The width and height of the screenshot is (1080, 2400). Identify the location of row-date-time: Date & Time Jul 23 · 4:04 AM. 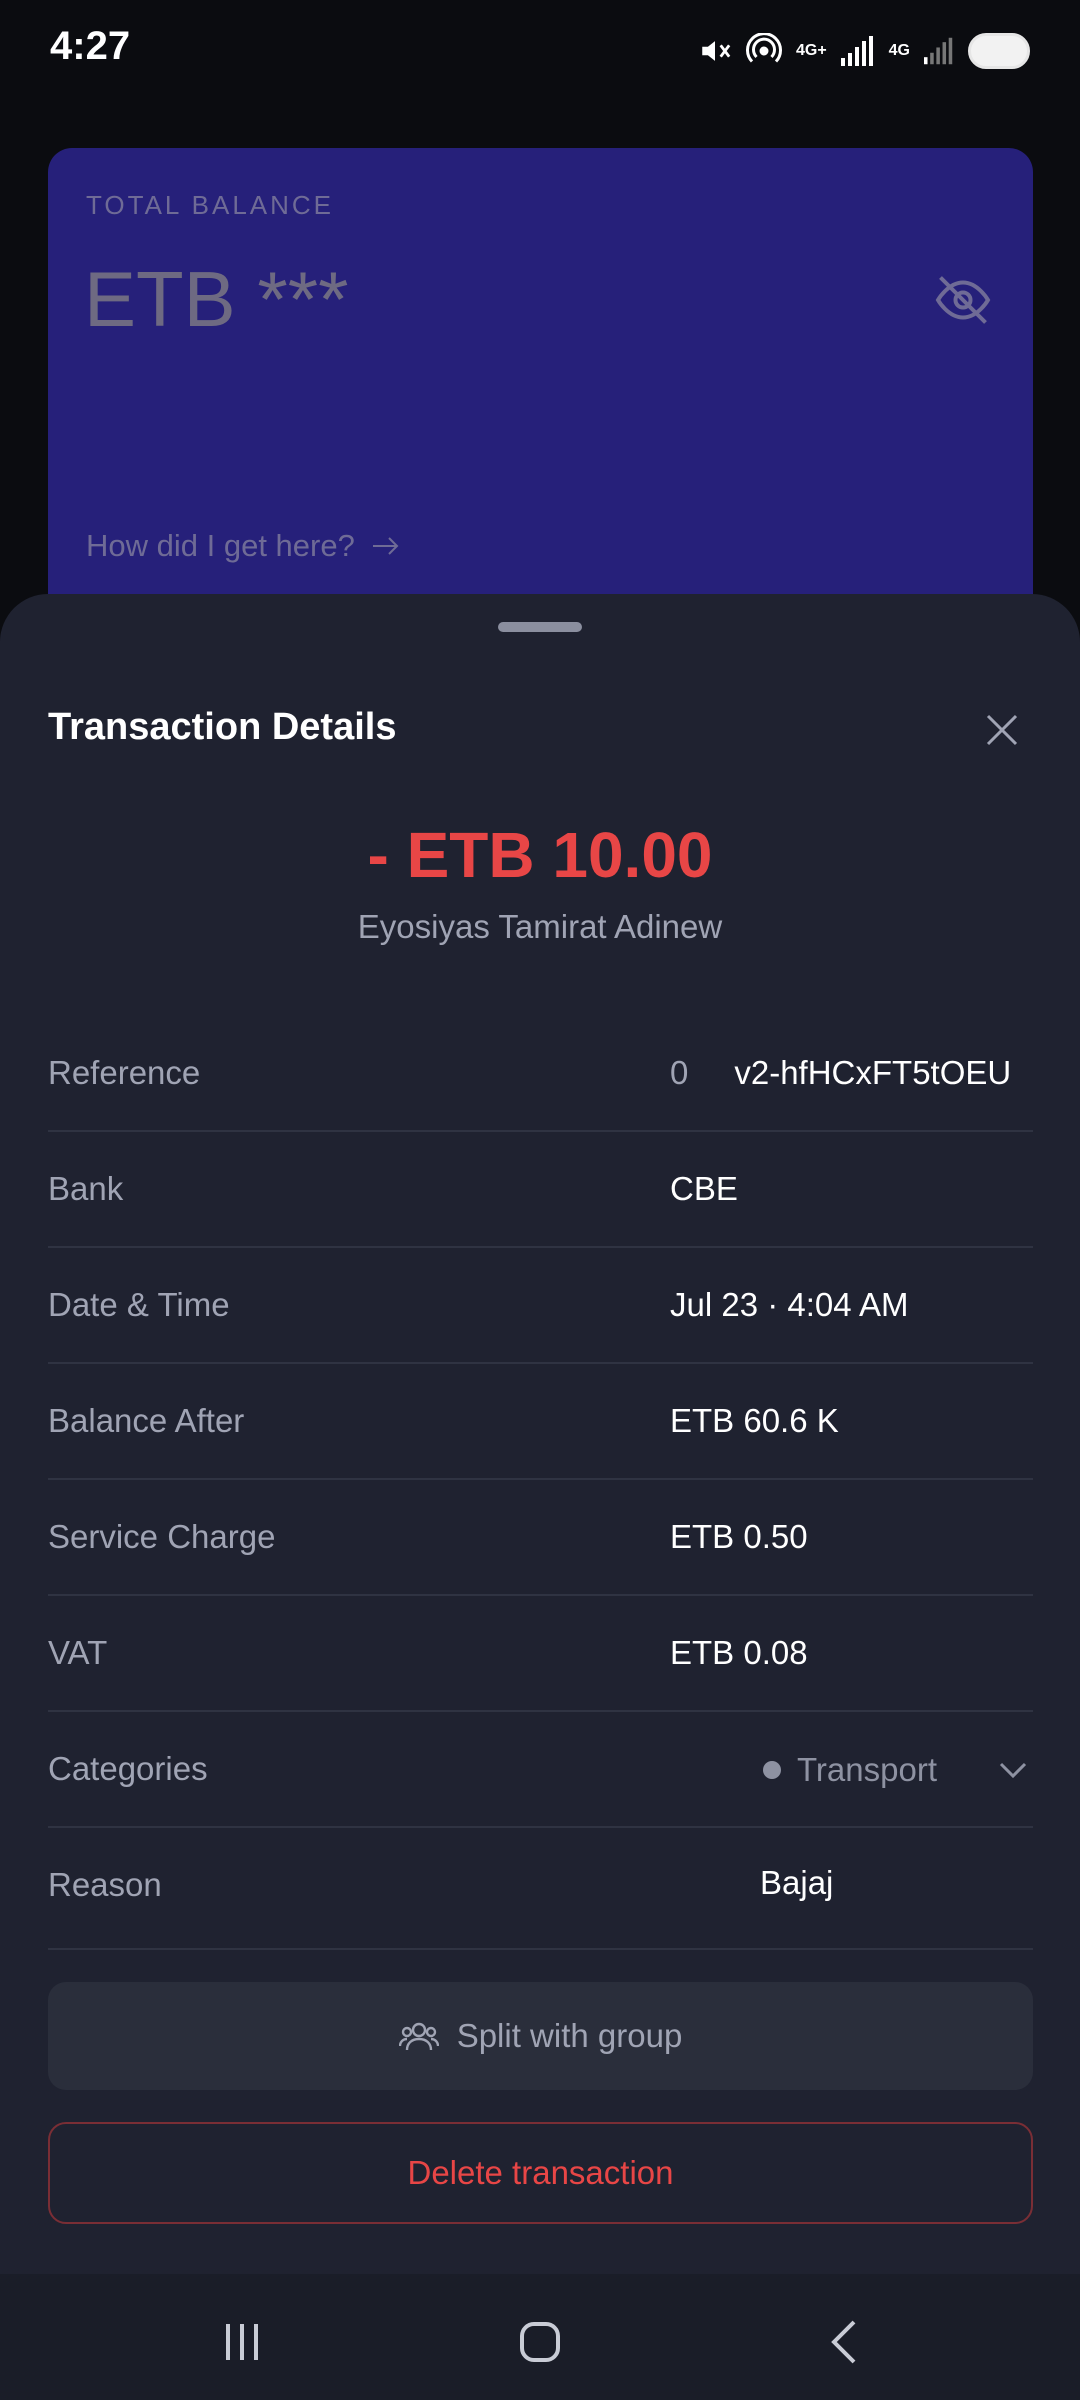
(540, 1306).